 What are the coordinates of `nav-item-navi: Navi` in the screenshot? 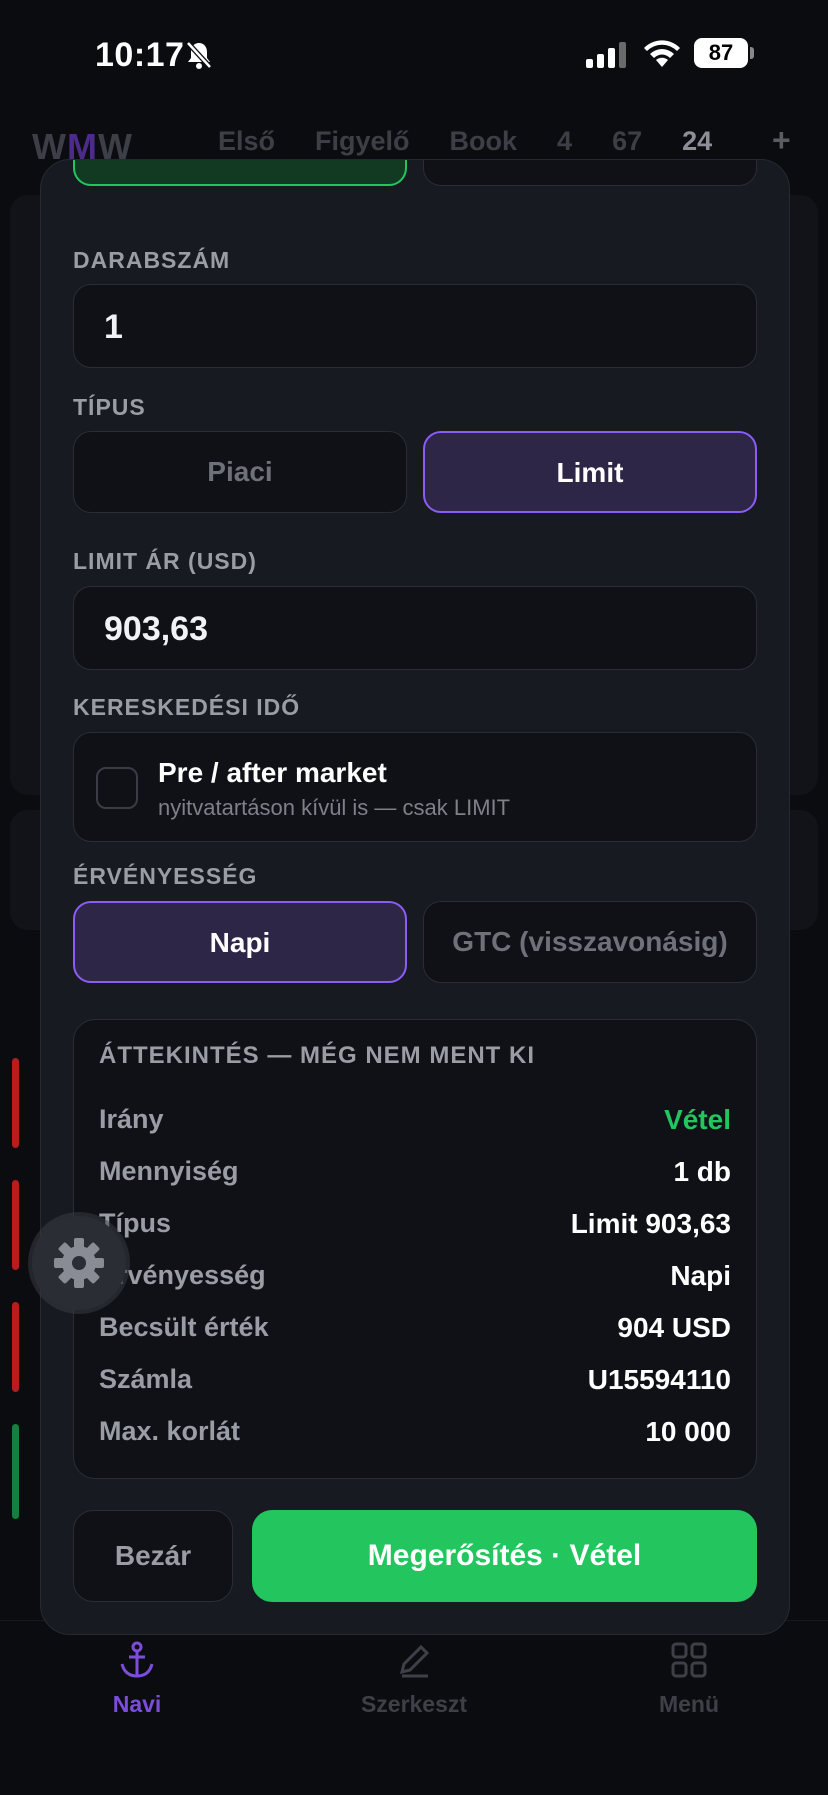 It's located at (137, 1679).